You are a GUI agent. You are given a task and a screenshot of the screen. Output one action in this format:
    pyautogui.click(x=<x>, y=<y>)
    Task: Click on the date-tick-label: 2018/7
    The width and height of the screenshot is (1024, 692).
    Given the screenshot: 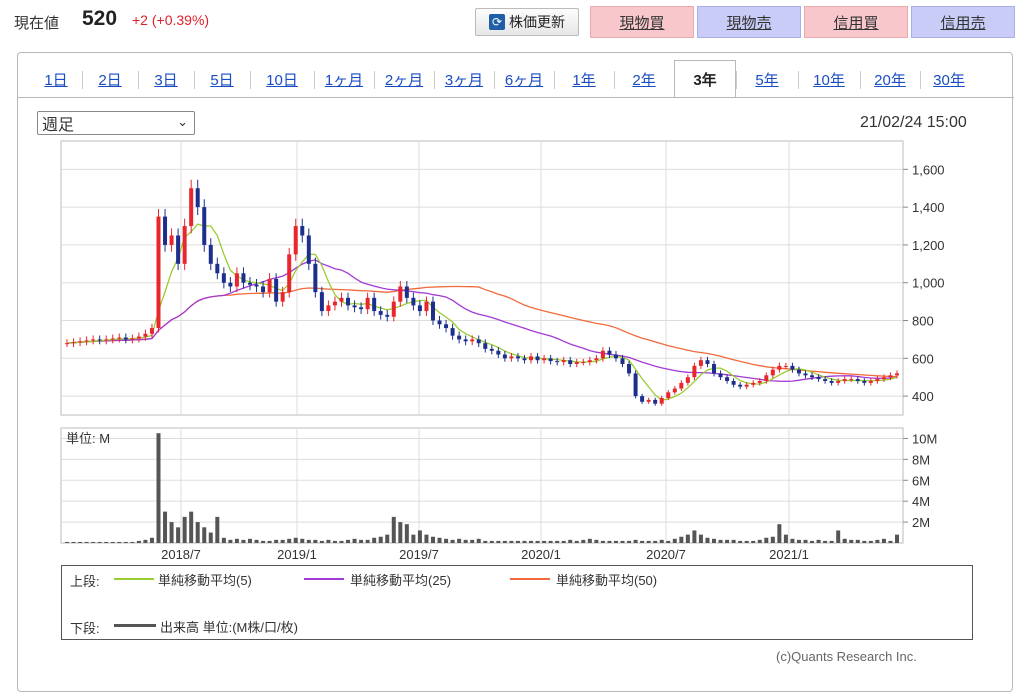 What is the action you would take?
    pyautogui.click(x=181, y=554)
    